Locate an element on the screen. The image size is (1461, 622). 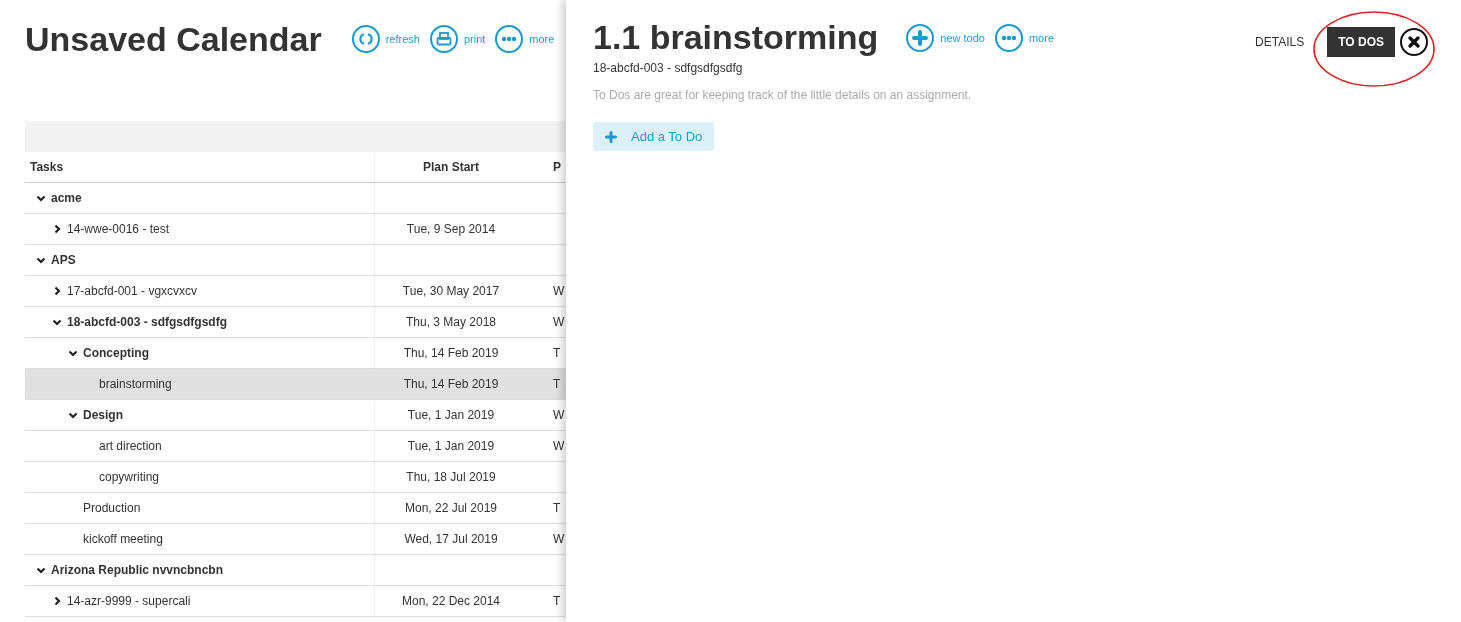
task-name: Design is located at coordinates (103, 415).